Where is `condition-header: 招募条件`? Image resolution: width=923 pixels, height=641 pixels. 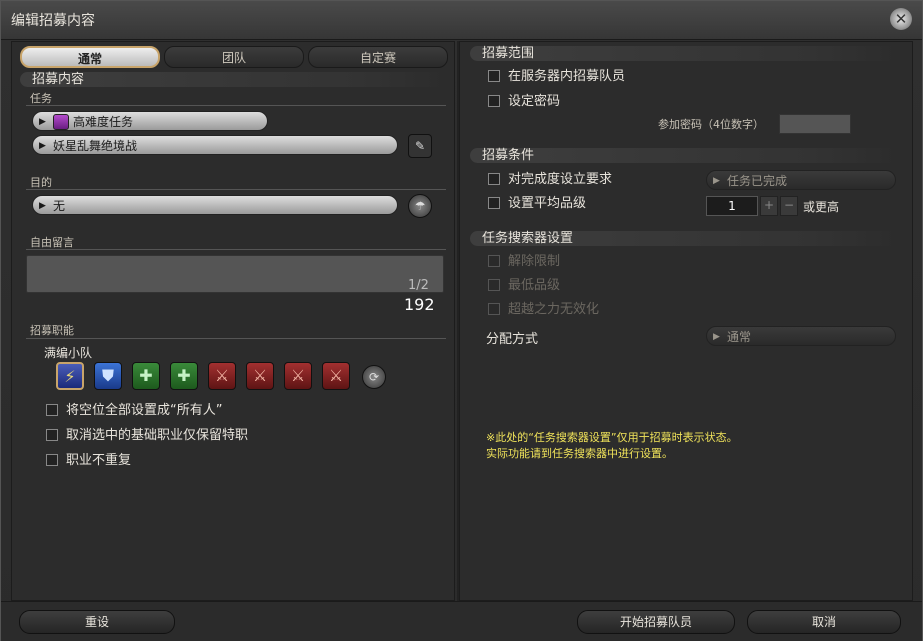 condition-header: 招募条件 is located at coordinates (684, 155).